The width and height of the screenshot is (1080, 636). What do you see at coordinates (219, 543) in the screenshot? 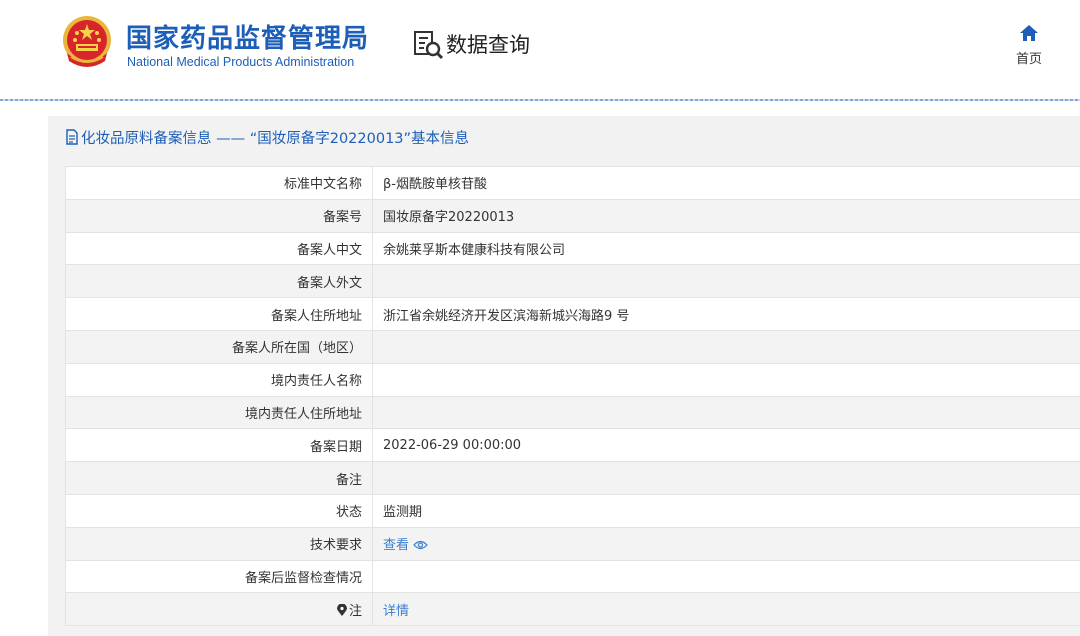
I see `row-label: 技术要求` at bounding box center [219, 543].